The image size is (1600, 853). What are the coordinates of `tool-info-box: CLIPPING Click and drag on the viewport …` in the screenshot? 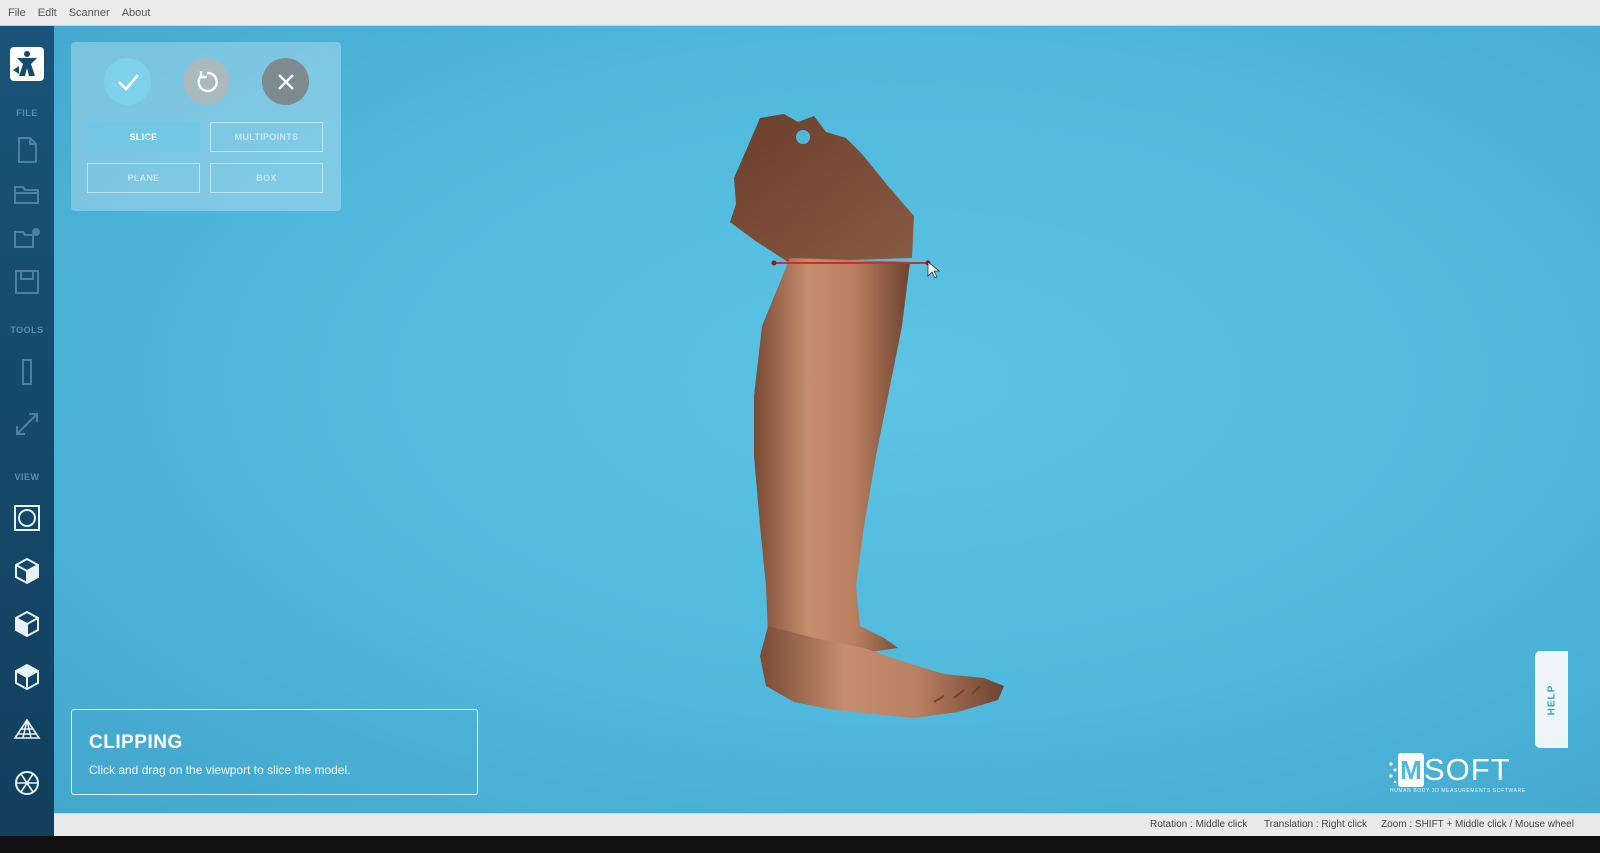 It's located at (274, 752).